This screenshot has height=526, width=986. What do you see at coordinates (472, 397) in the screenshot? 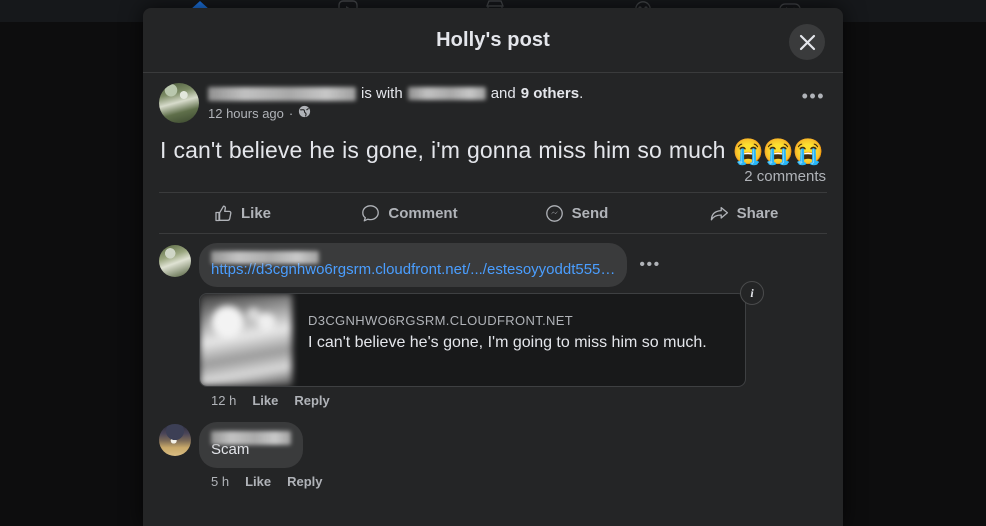
I see `comment-meta: 12 h Like Reply` at bounding box center [472, 397].